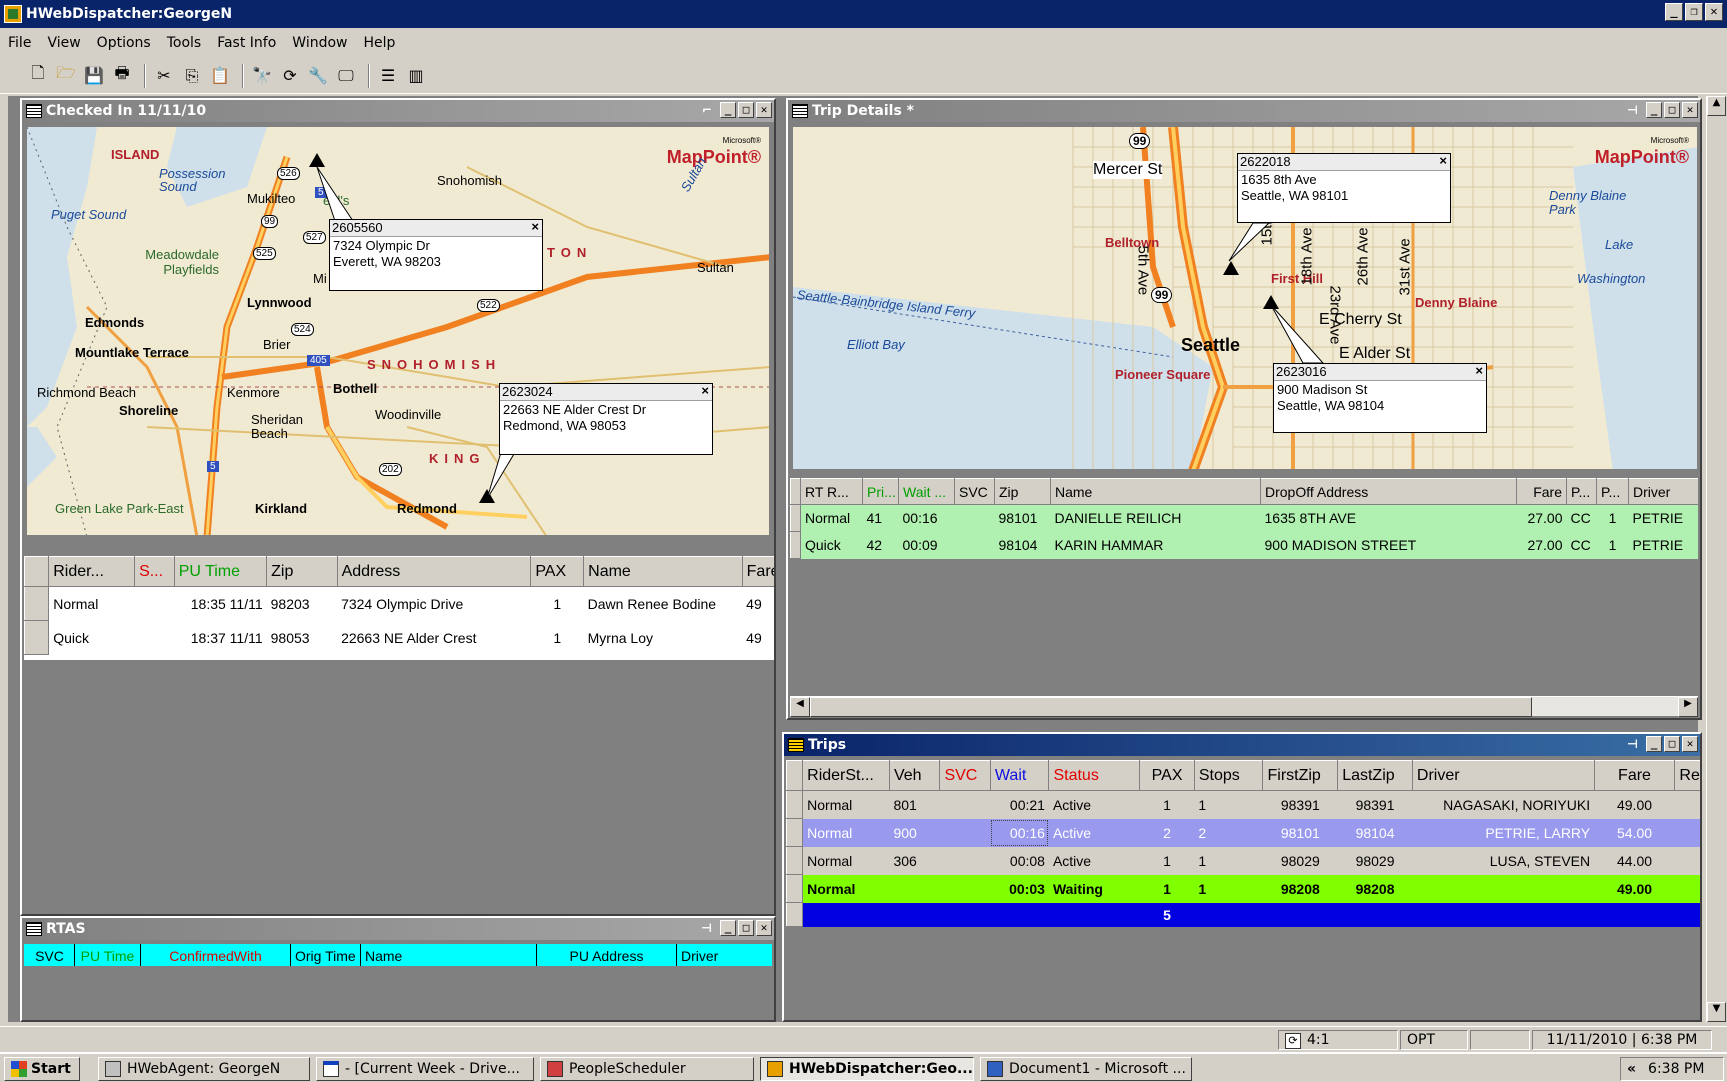 Image resolution: width=1727 pixels, height=1082 pixels. I want to click on column-header: Orig Time, so click(325, 955).